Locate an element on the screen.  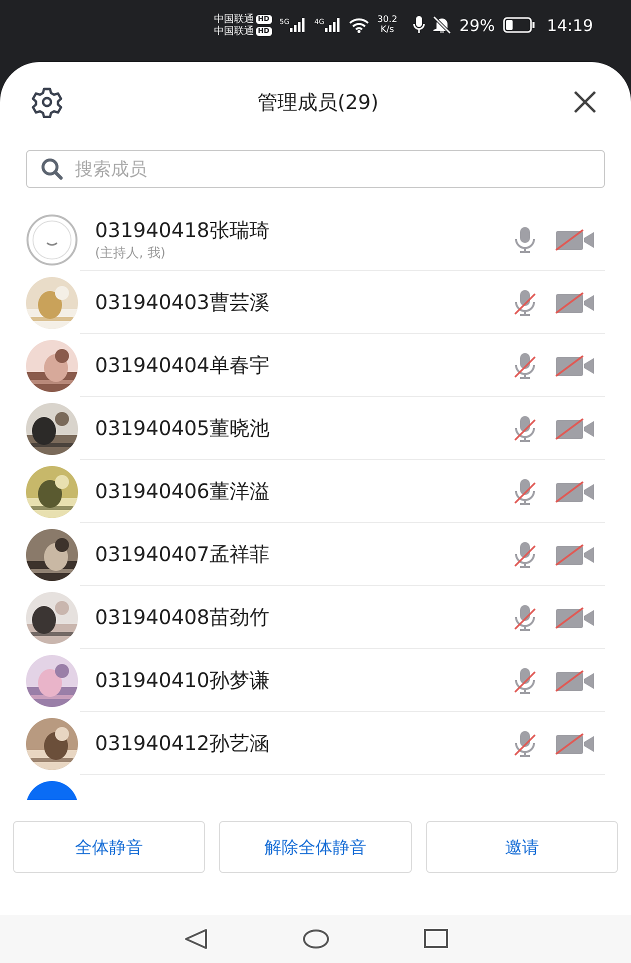
muted-bell-icon is located at coordinates (442, 25).